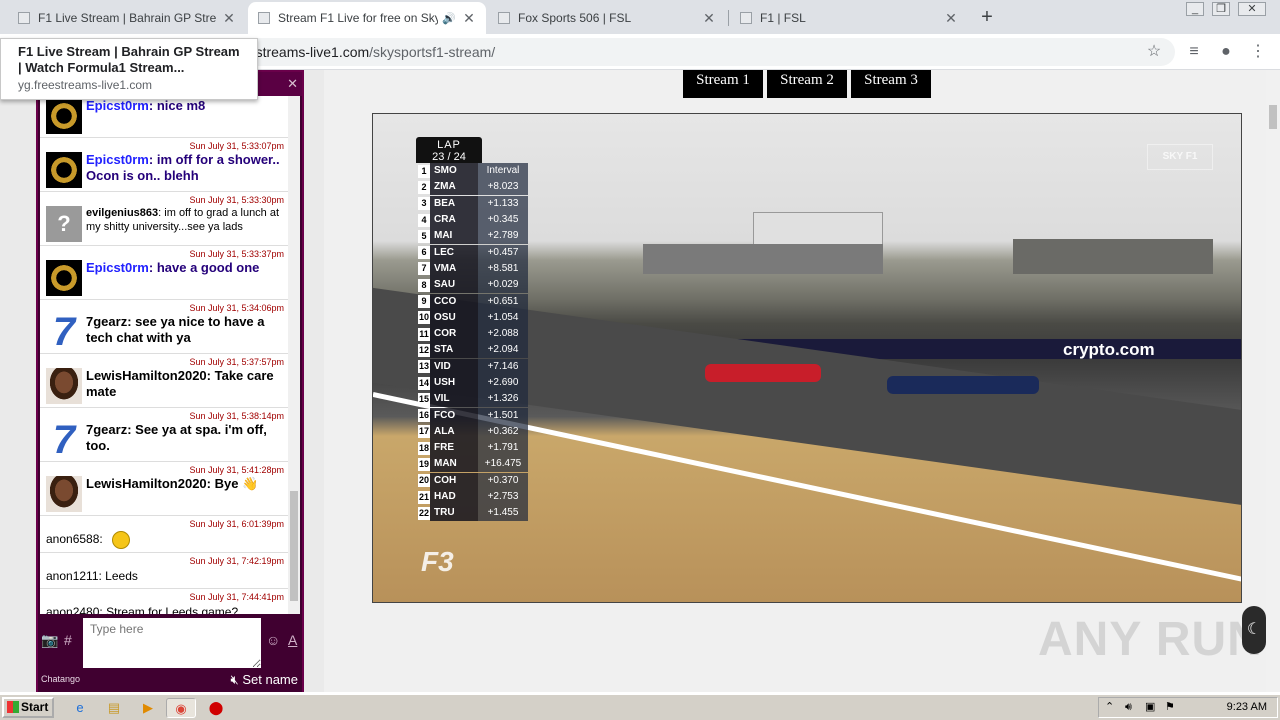  I want to click on mute-icon: 🔇︎, so click(235, 679).